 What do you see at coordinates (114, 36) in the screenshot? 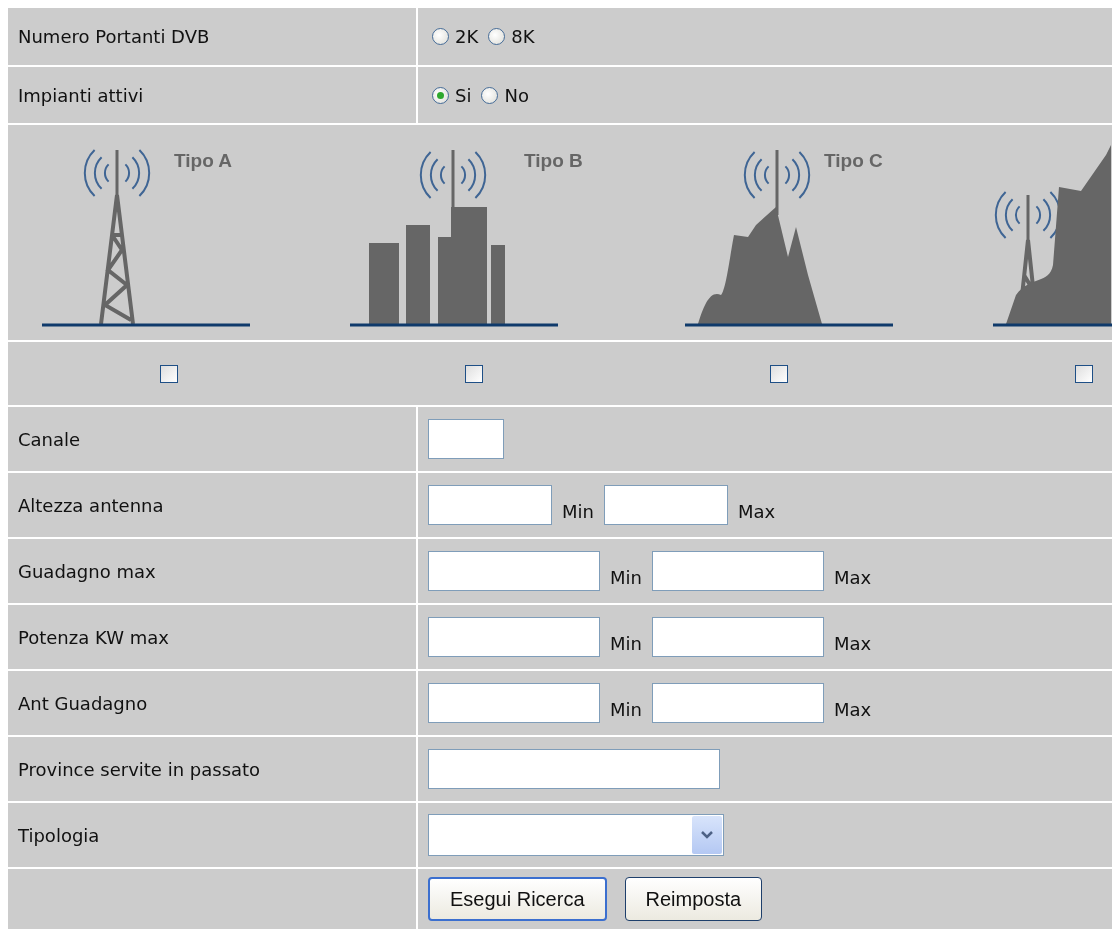
I see `field-label: Numero Portanti DVB` at bounding box center [114, 36].